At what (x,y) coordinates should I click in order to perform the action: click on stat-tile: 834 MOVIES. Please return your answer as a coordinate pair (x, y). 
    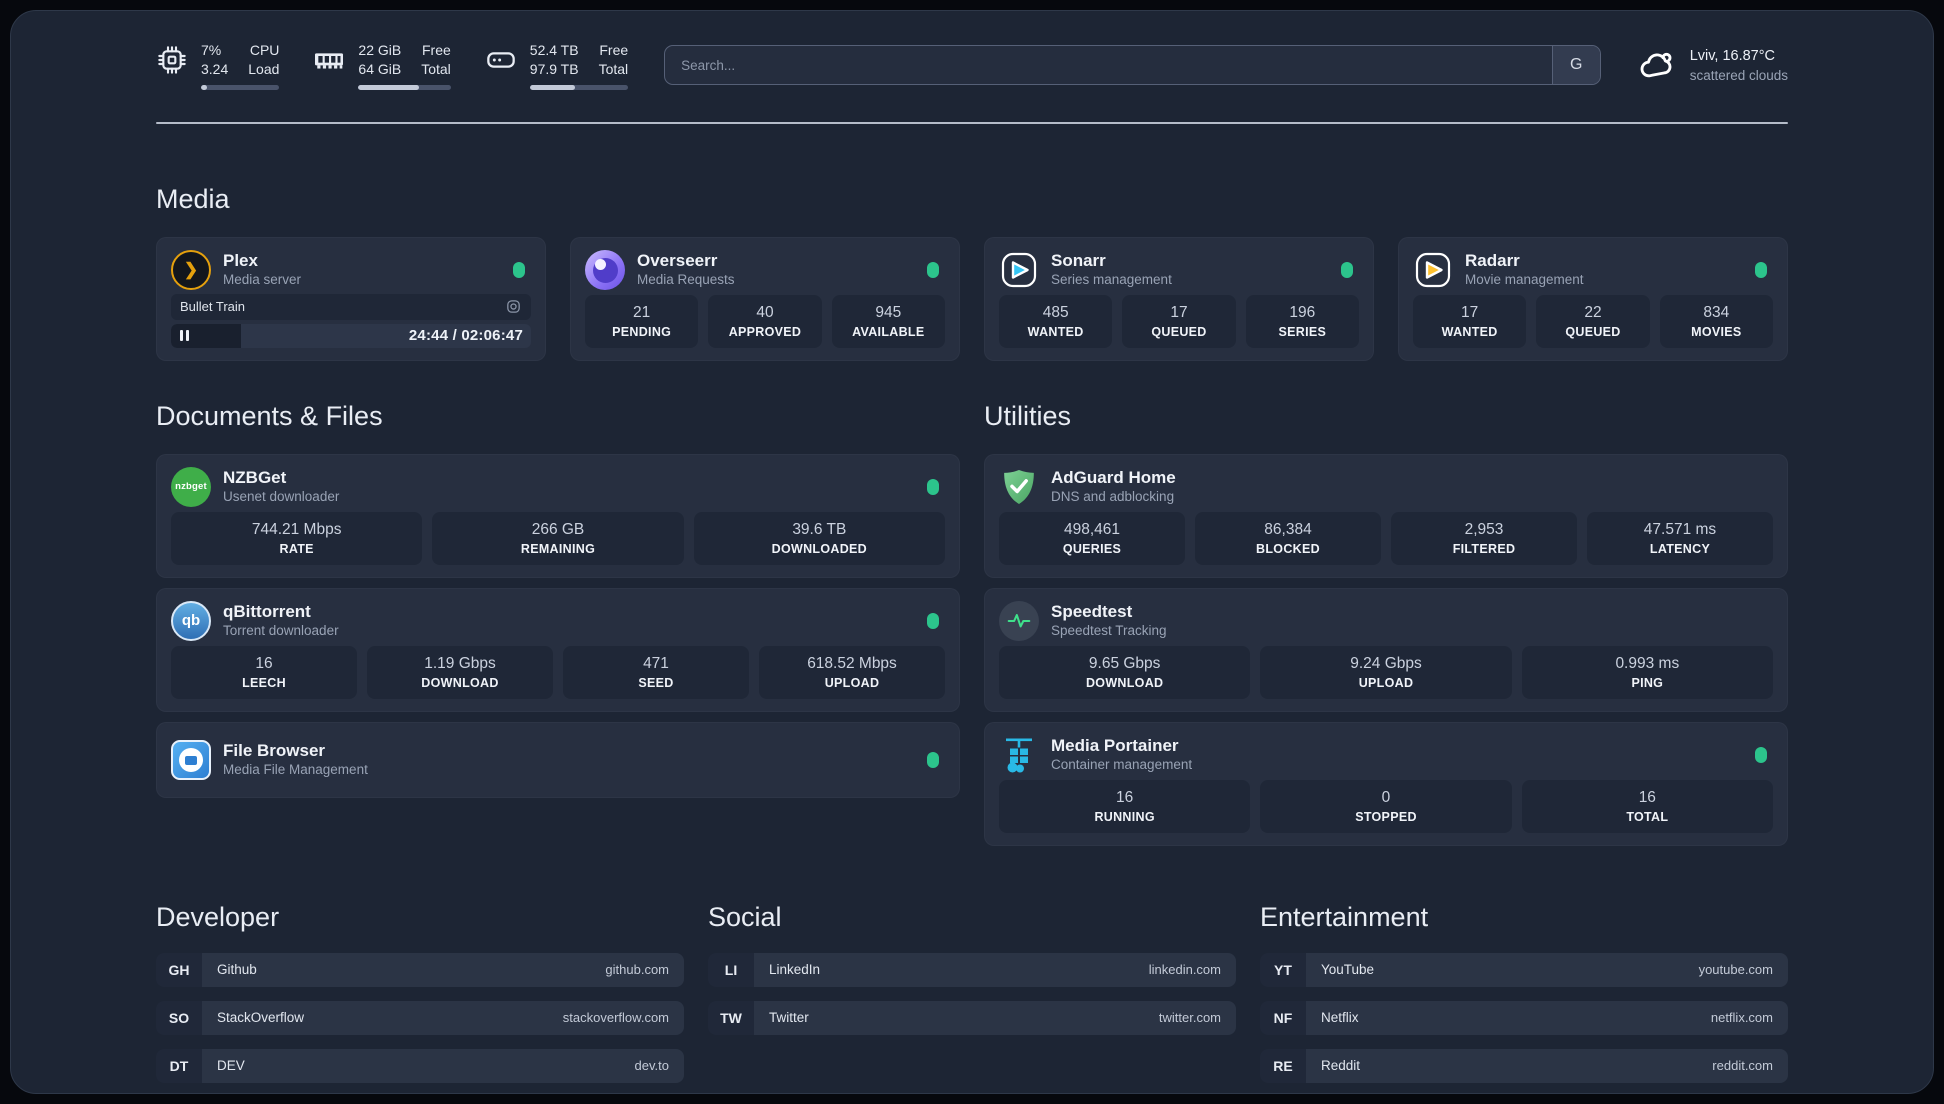
    Looking at the image, I should click on (1716, 321).